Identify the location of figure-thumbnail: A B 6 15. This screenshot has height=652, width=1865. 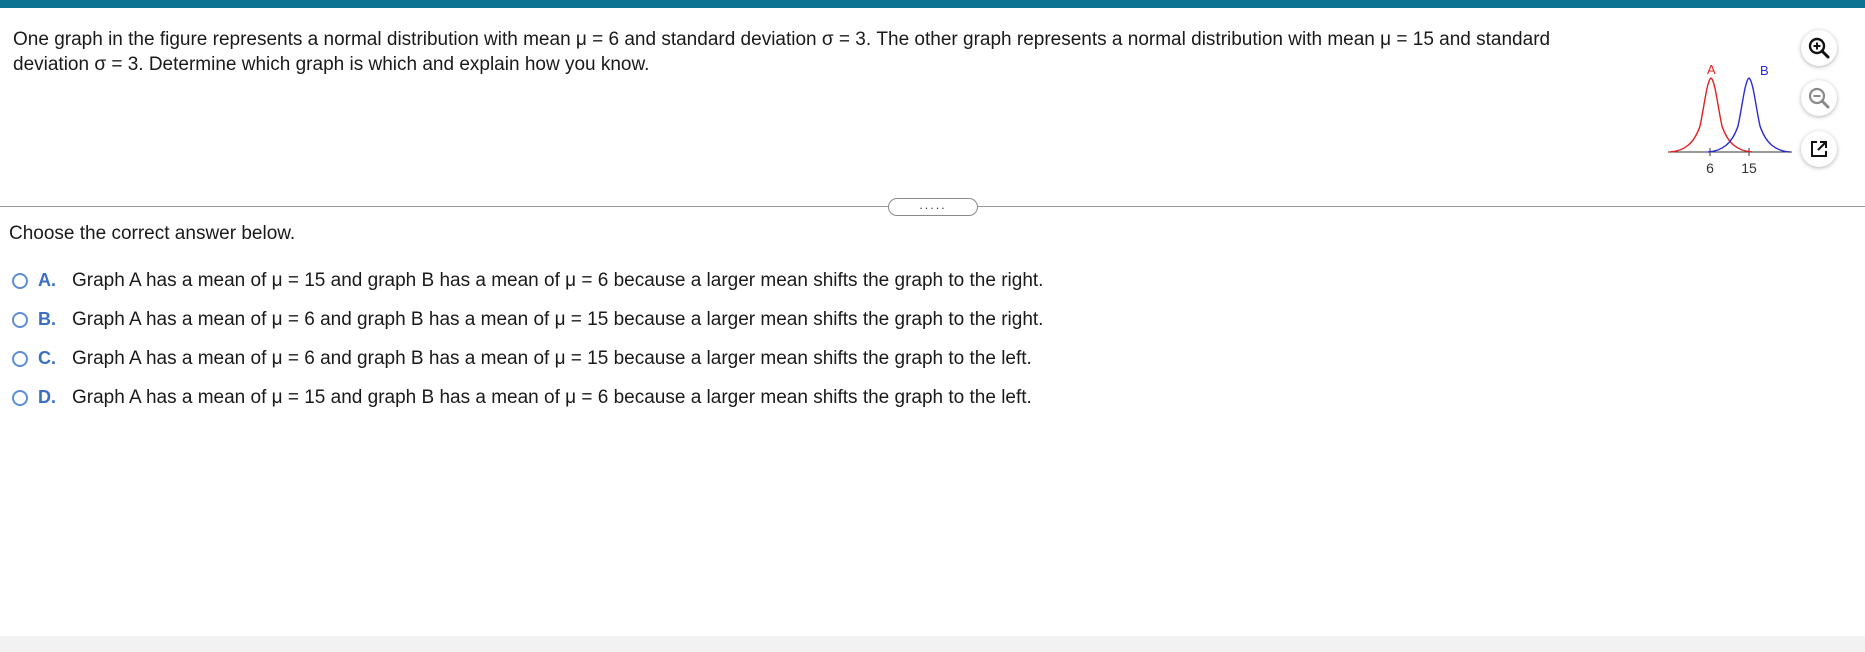
(1730, 120).